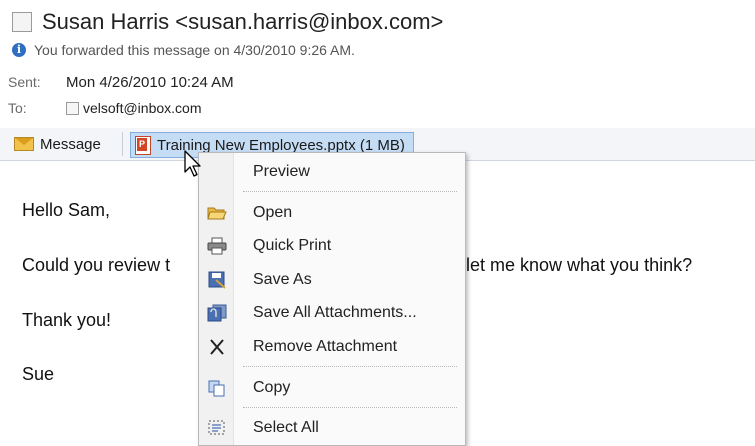 The width and height of the screenshot is (755, 446). I want to click on sender-name: Susan Harris <susan.harris@inbox.com>, so click(243, 21).